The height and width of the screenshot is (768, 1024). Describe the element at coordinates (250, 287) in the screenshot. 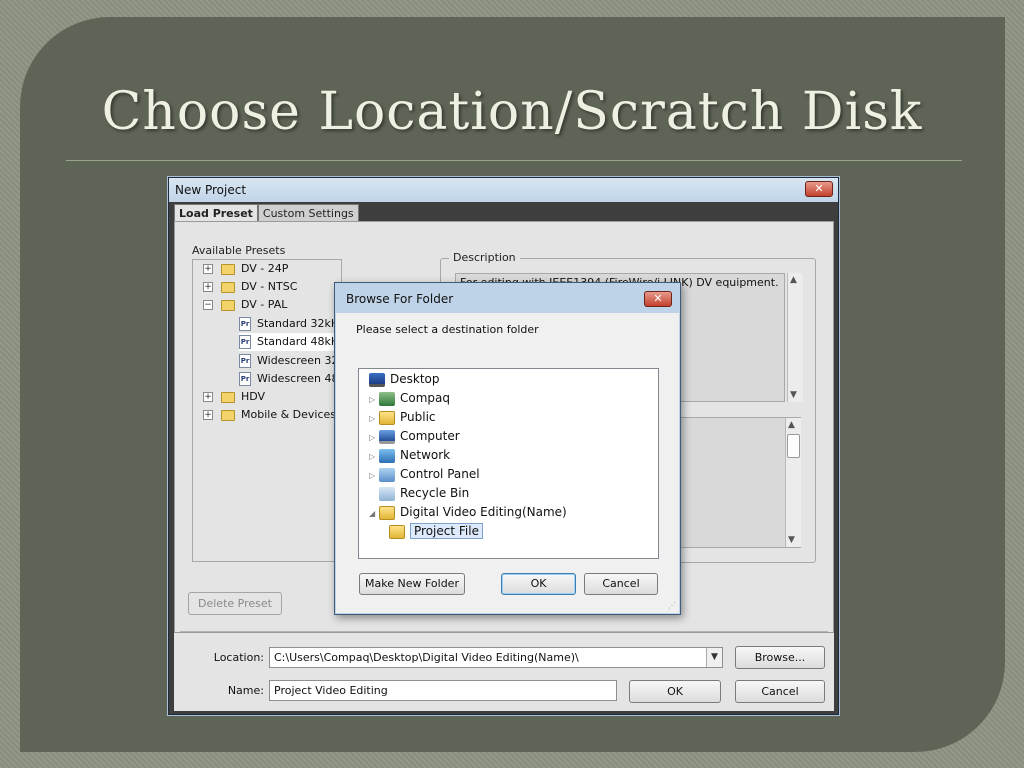

I see `preset-folder-dv-ntsc: + DV - NTSC` at that location.